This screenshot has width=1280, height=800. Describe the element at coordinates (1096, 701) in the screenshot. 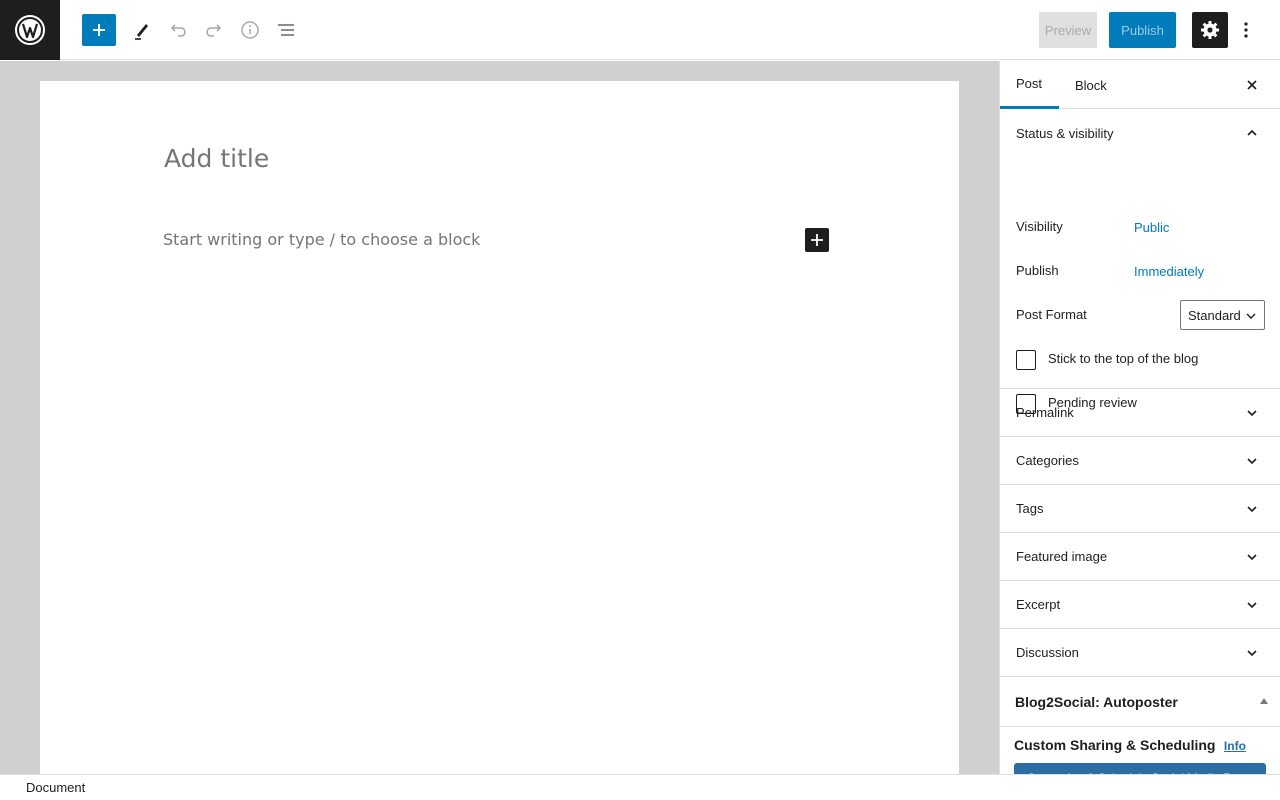

I see `blog2social-title: Blog2Social: Autoposter` at that location.